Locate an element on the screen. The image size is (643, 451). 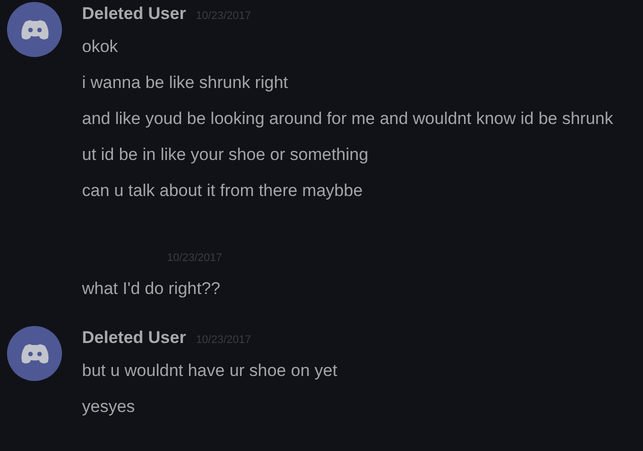
message-text: but u wouldnt have ur shoe on yet is located at coordinates (210, 371).